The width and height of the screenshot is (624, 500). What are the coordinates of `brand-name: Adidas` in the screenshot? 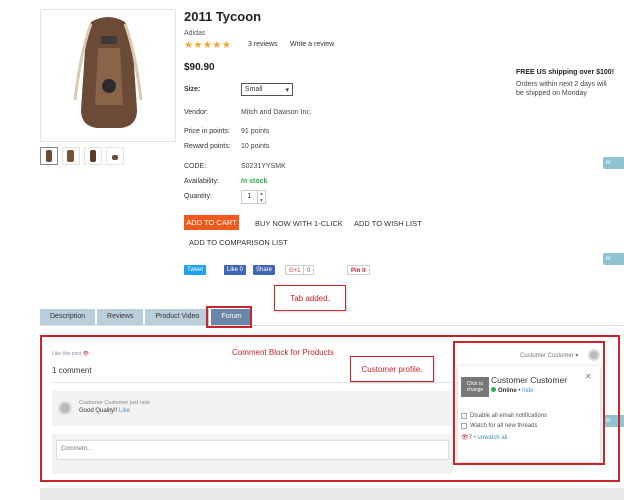 It's located at (194, 33).